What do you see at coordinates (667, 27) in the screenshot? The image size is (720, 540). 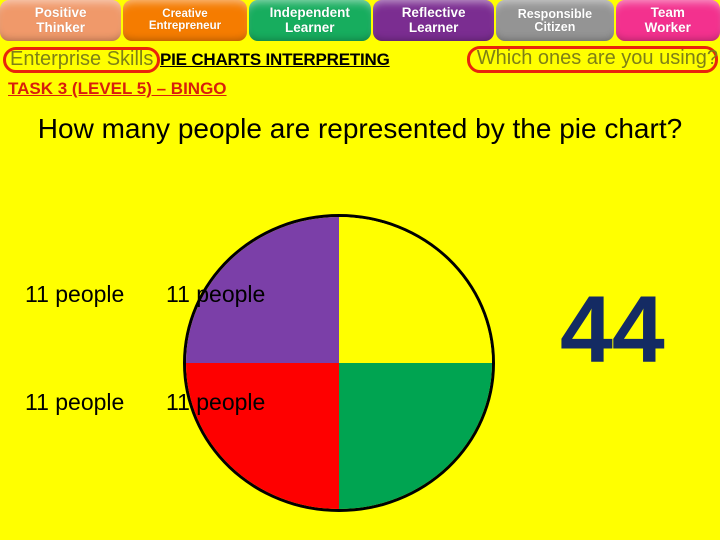 I see `skill-button-label-line2: Worker` at bounding box center [667, 27].